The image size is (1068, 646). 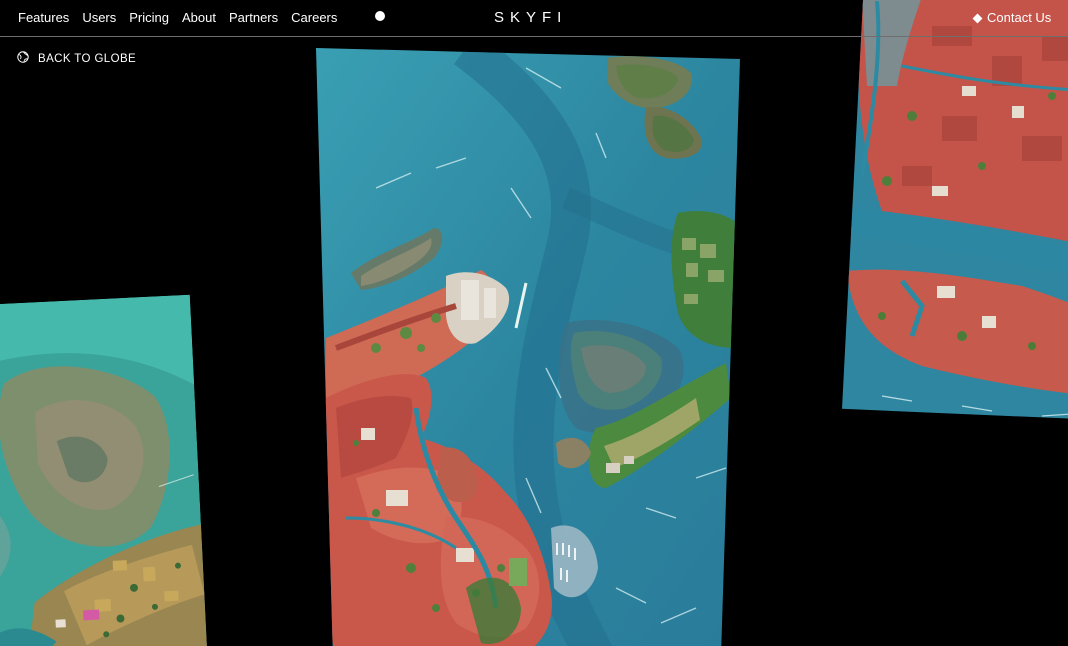 I want to click on diamond-icon, so click(x=977, y=18).